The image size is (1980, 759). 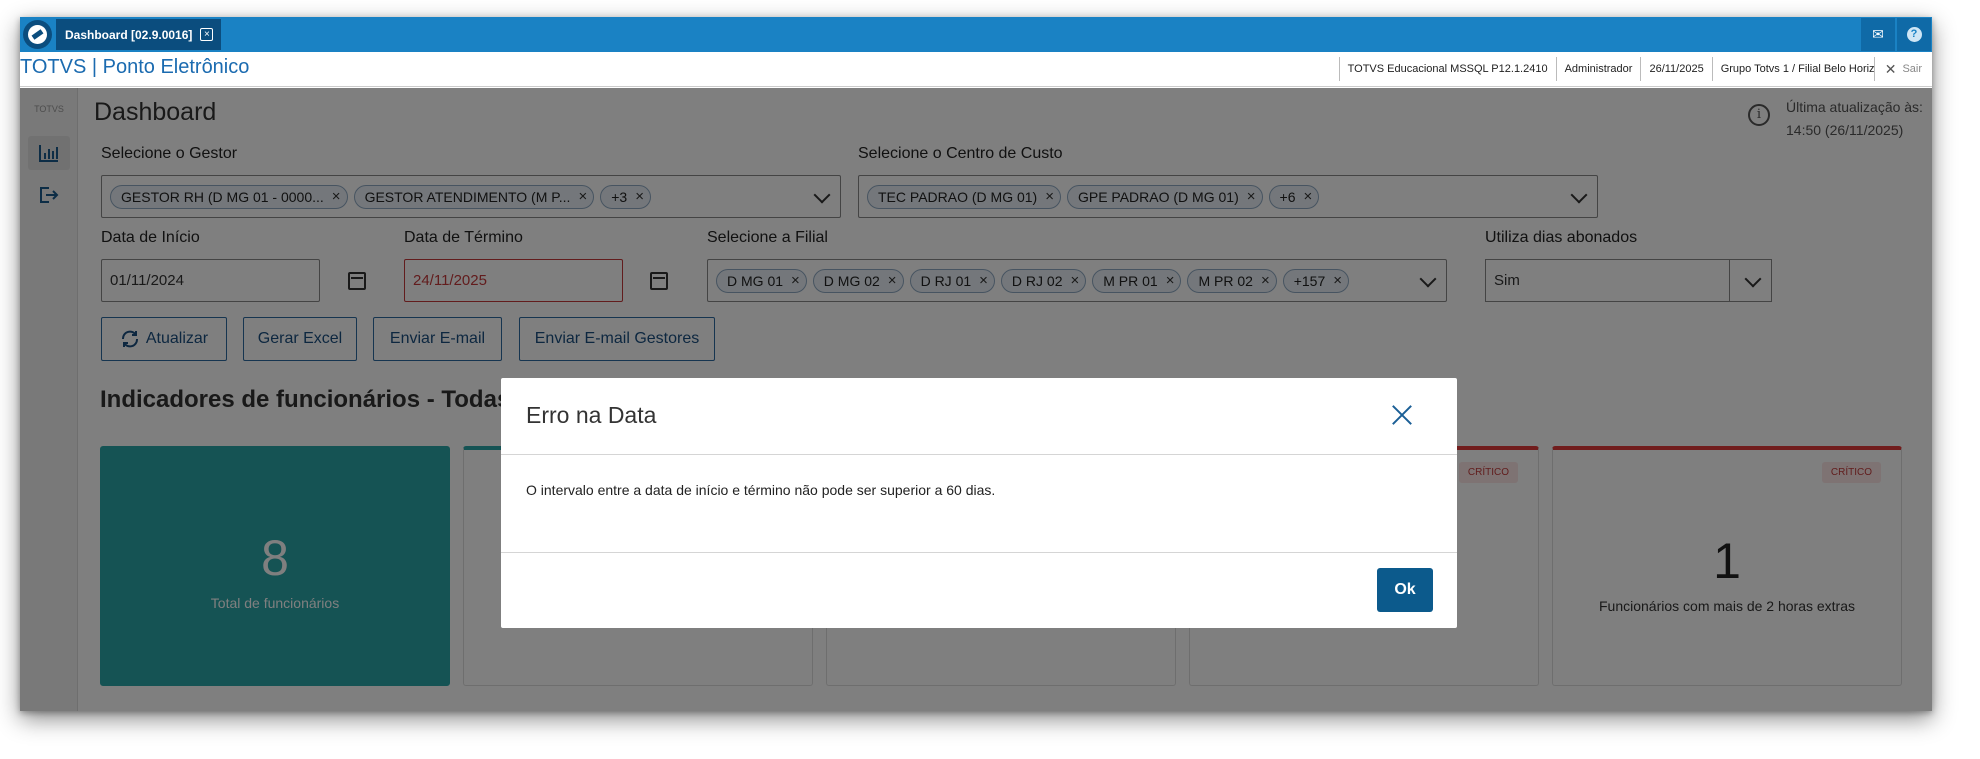 What do you see at coordinates (1402, 415) in the screenshot?
I see `close-icon` at bounding box center [1402, 415].